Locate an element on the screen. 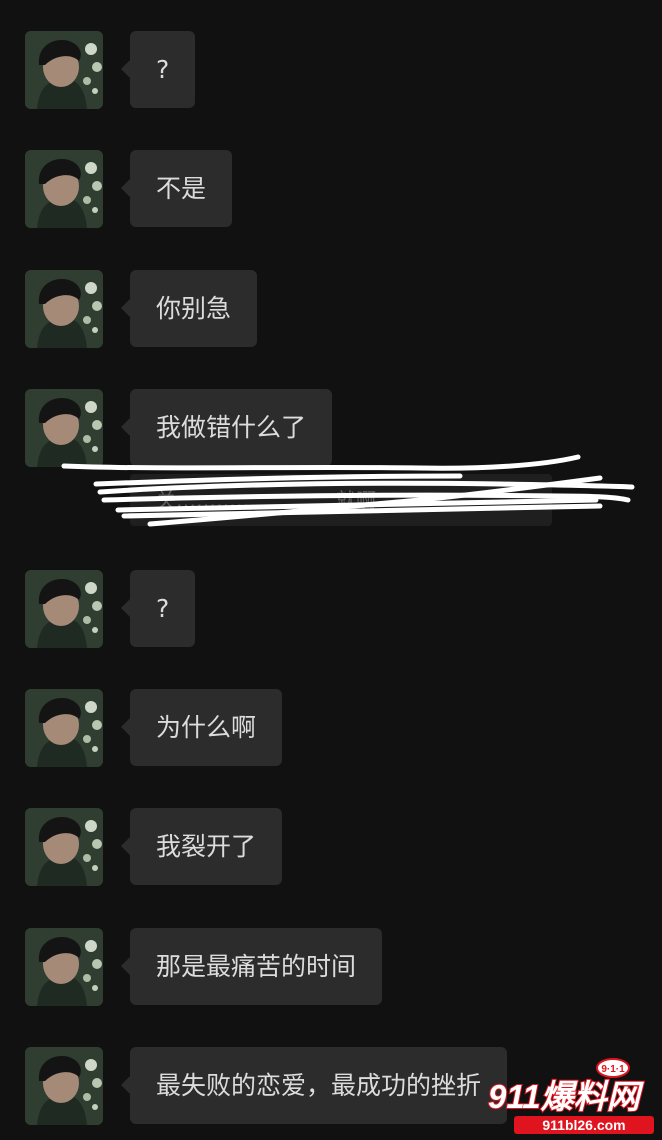 The width and height of the screenshot is (662, 1140). watermark-brand: 911爆料网 is located at coordinates (566, 1096).